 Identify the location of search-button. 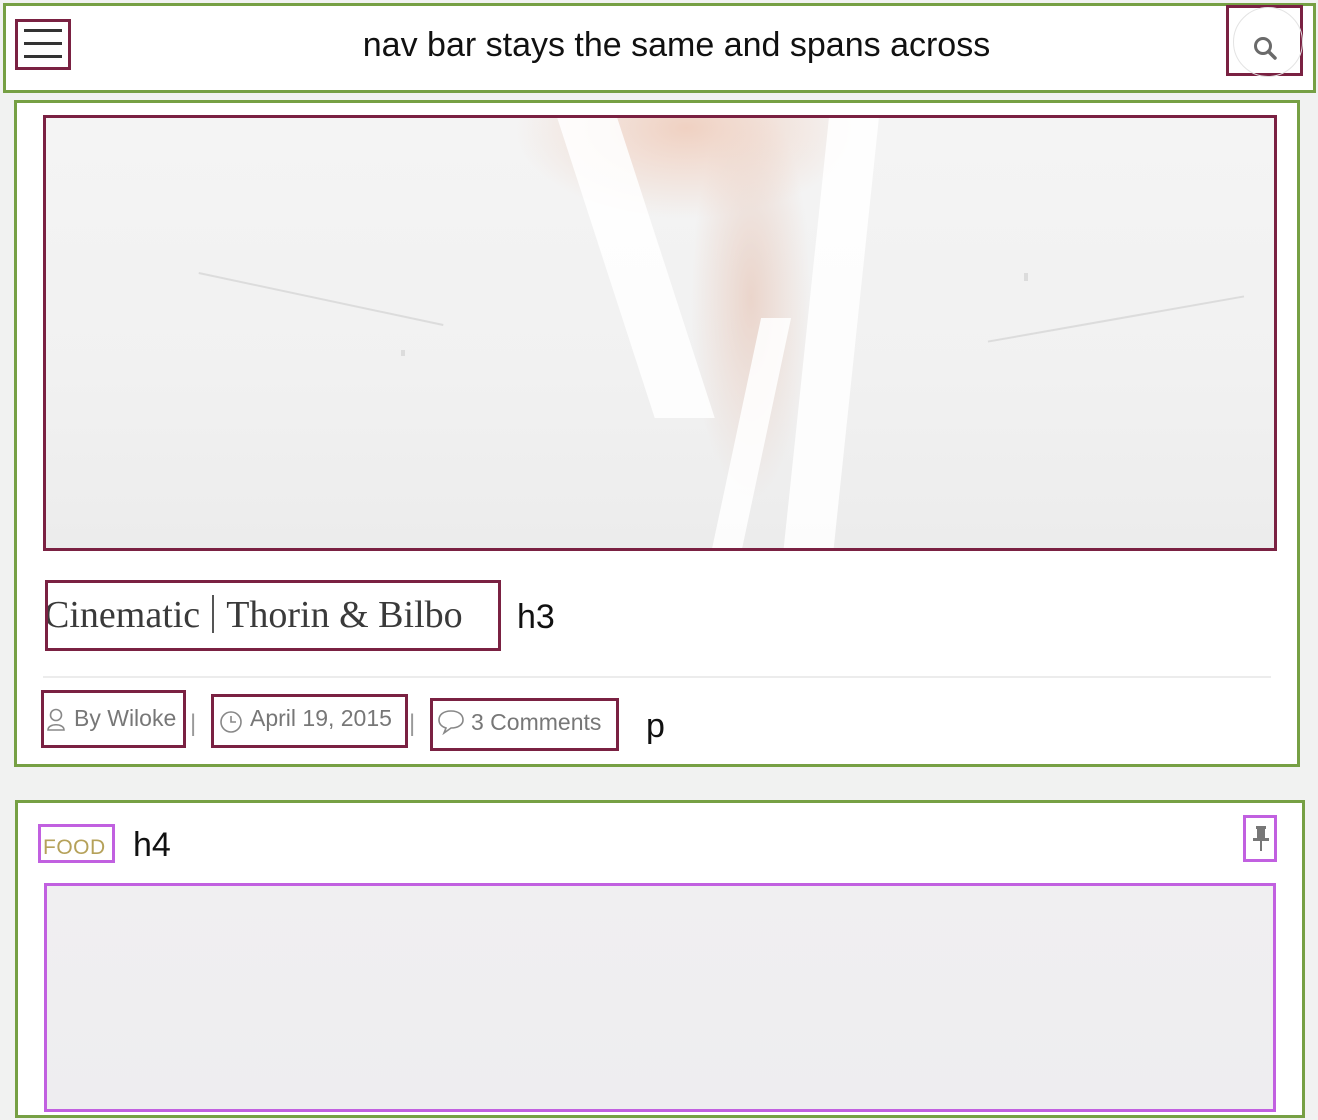
(1264, 41).